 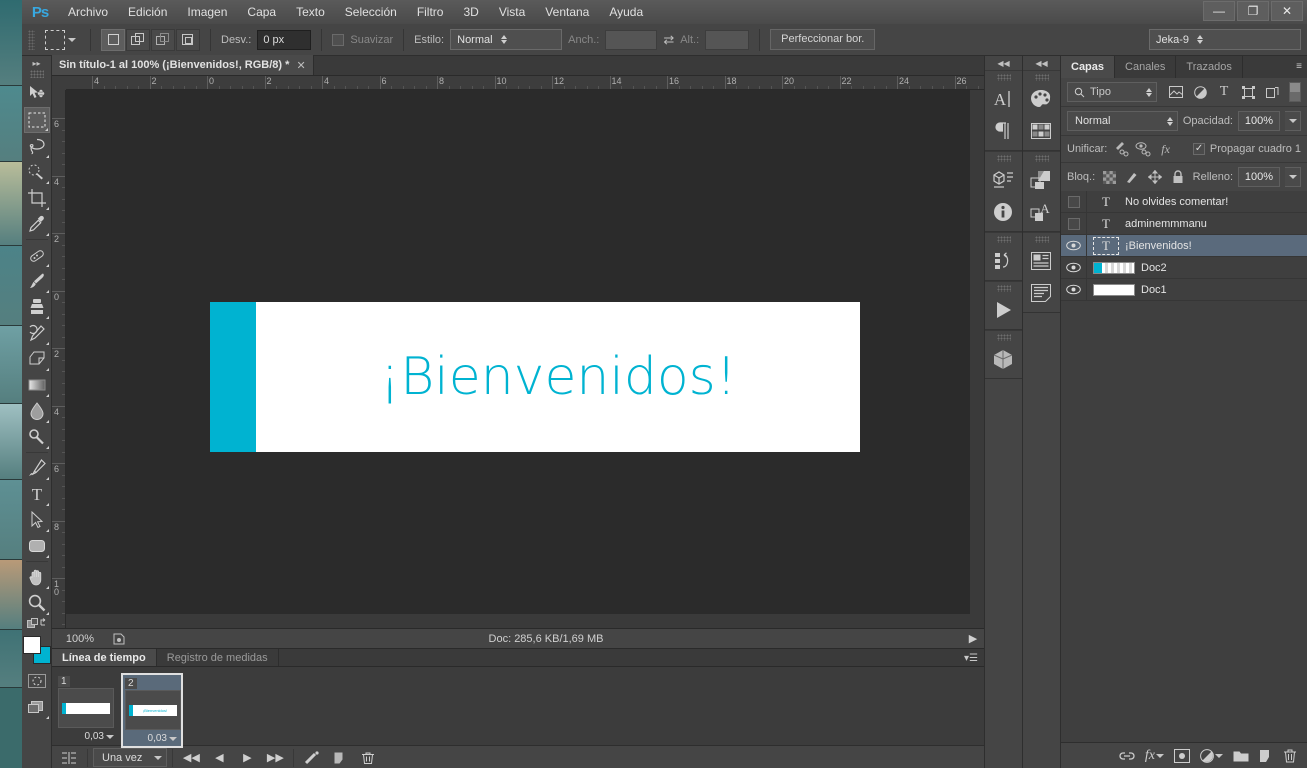 What do you see at coordinates (1122, 121) in the screenshot?
I see `blend-mode-select: Normal` at bounding box center [1122, 121].